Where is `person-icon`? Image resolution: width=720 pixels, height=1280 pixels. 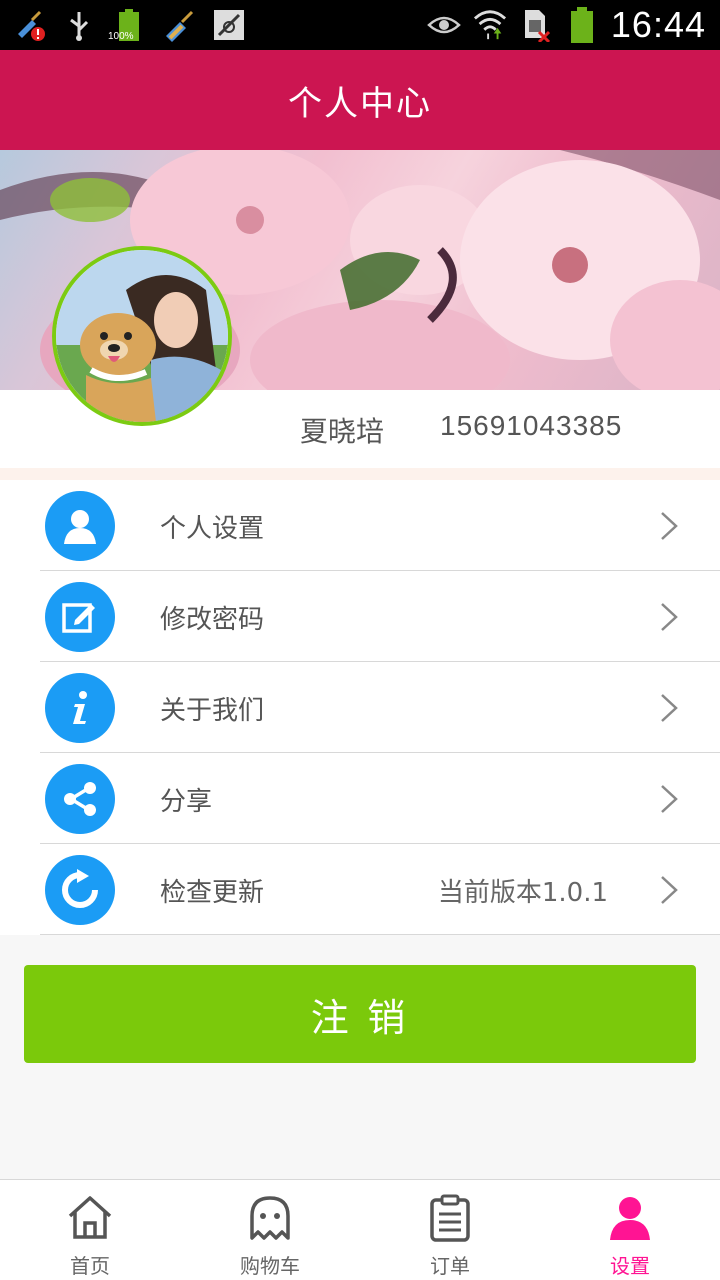
person-icon is located at coordinates (630, 1218).